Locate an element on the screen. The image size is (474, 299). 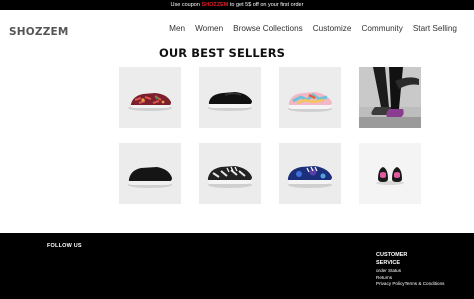
product-card-red-floral is located at coordinates (150, 97).